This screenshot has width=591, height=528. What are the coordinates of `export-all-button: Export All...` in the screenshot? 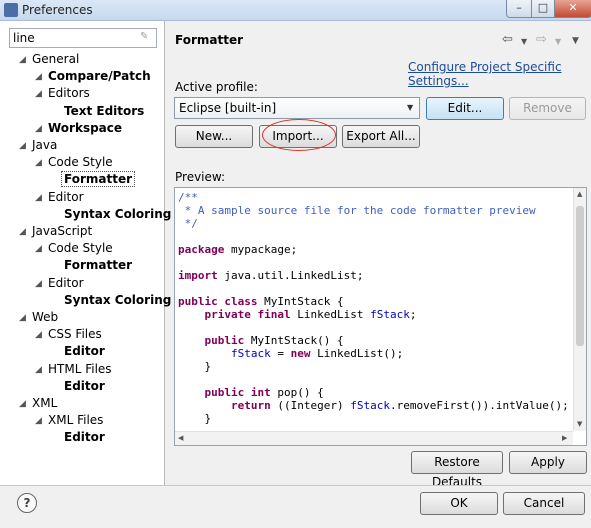 It's located at (381, 136).